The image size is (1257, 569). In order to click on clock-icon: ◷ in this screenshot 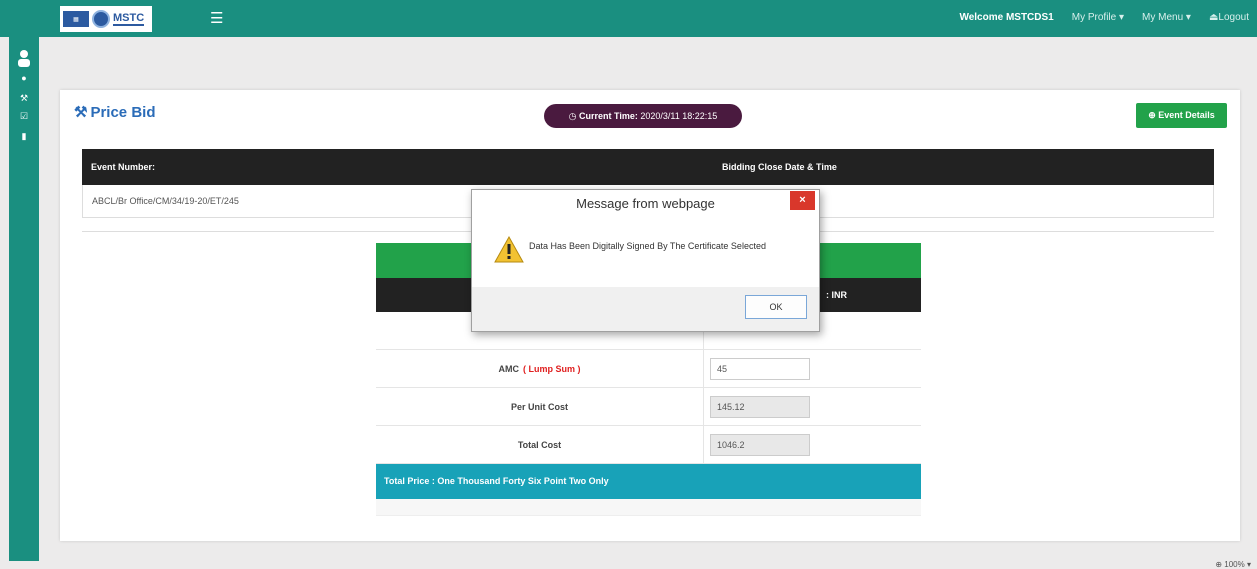, I will do `click(572, 116)`.